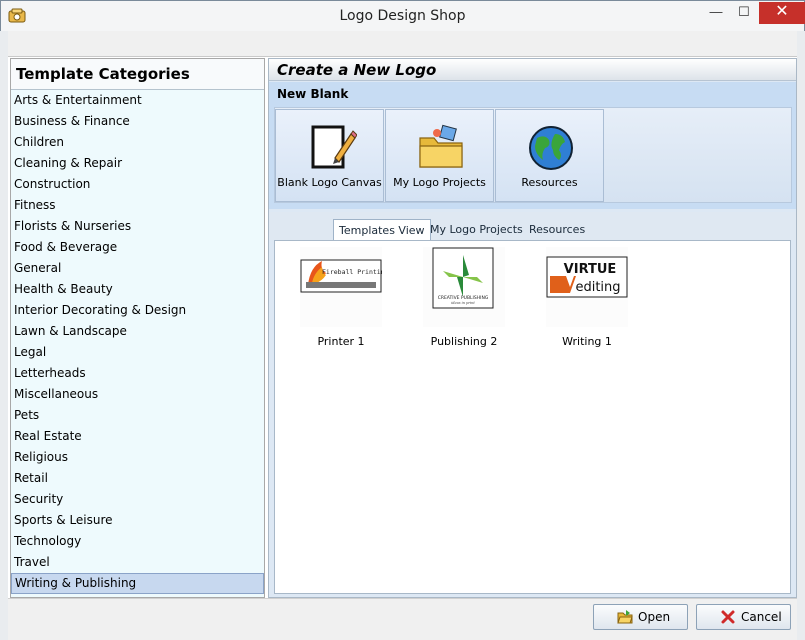 The image size is (805, 640). Describe the element at coordinates (137, 100) in the screenshot. I see `category-item: Arts & Entertainment` at that location.